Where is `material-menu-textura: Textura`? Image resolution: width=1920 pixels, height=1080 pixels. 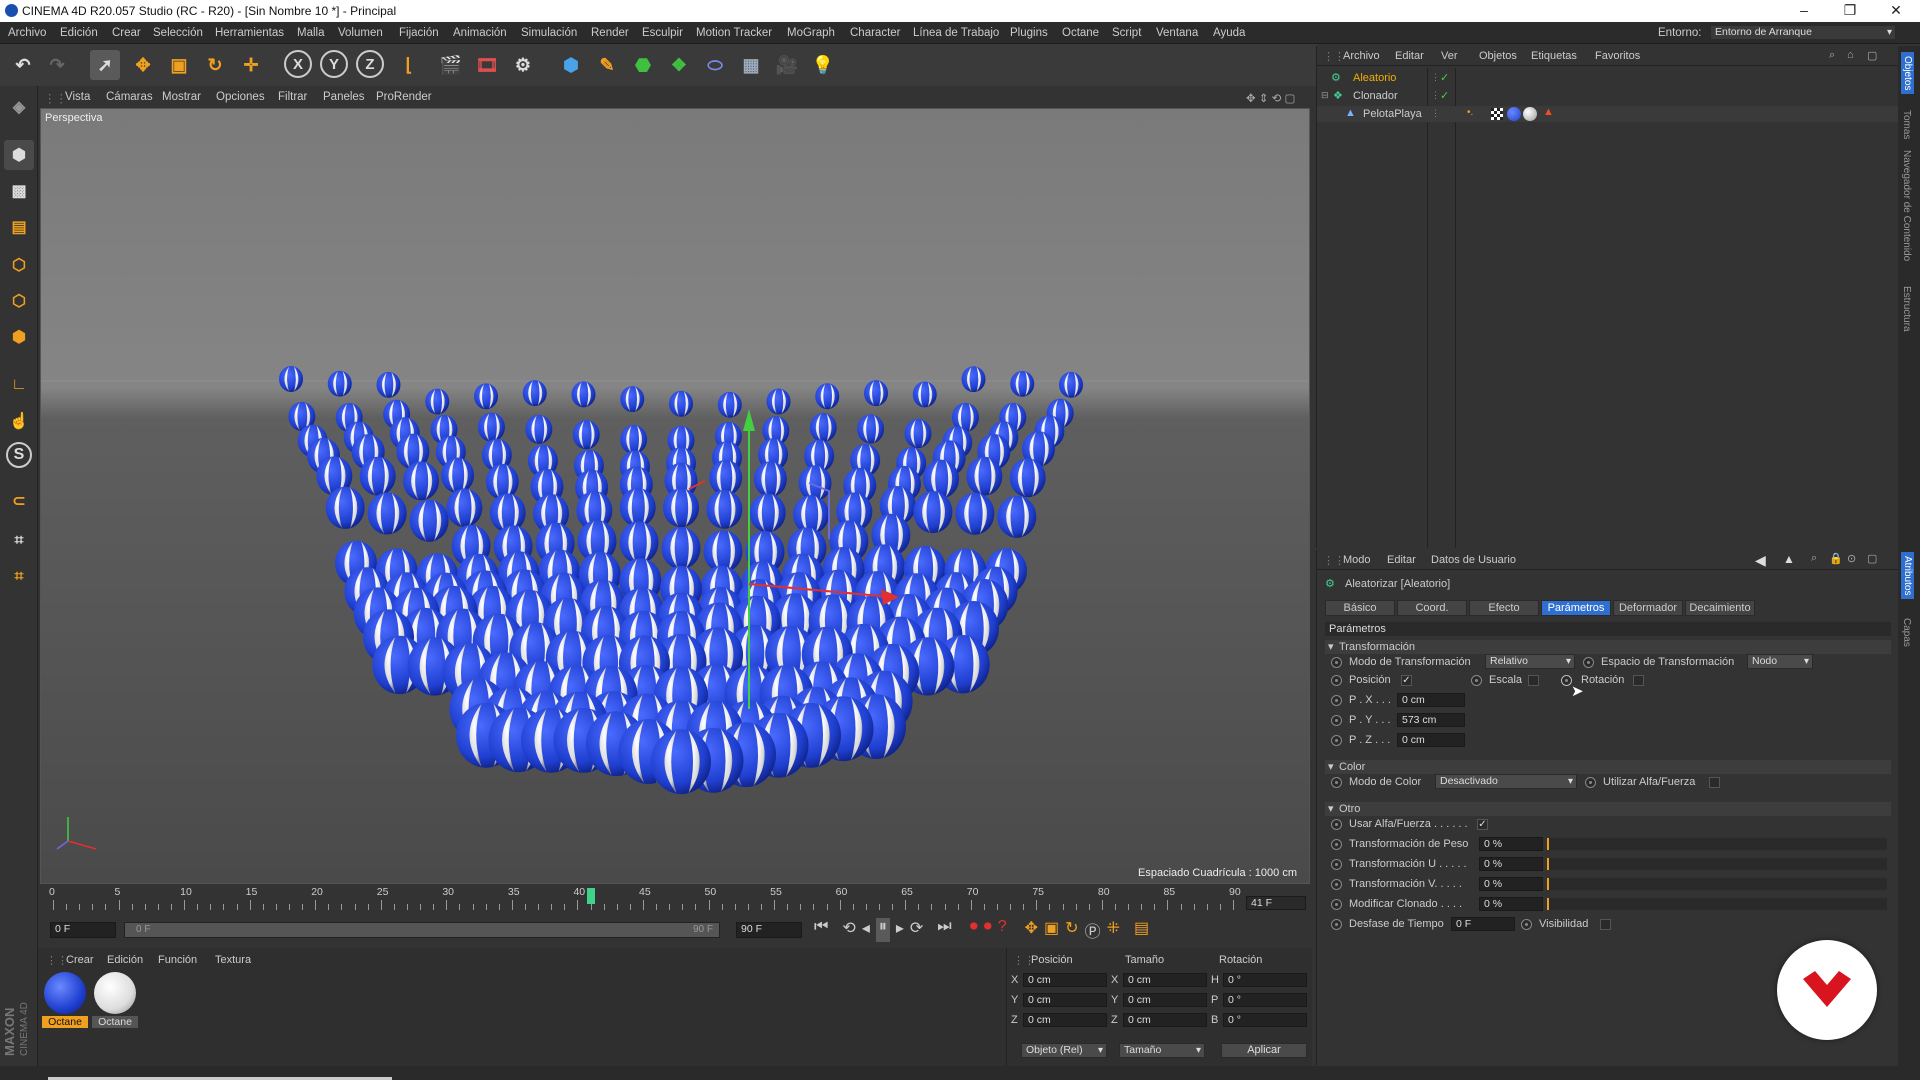 material-menu-textura: Textura is located at coordinates (233, 960).